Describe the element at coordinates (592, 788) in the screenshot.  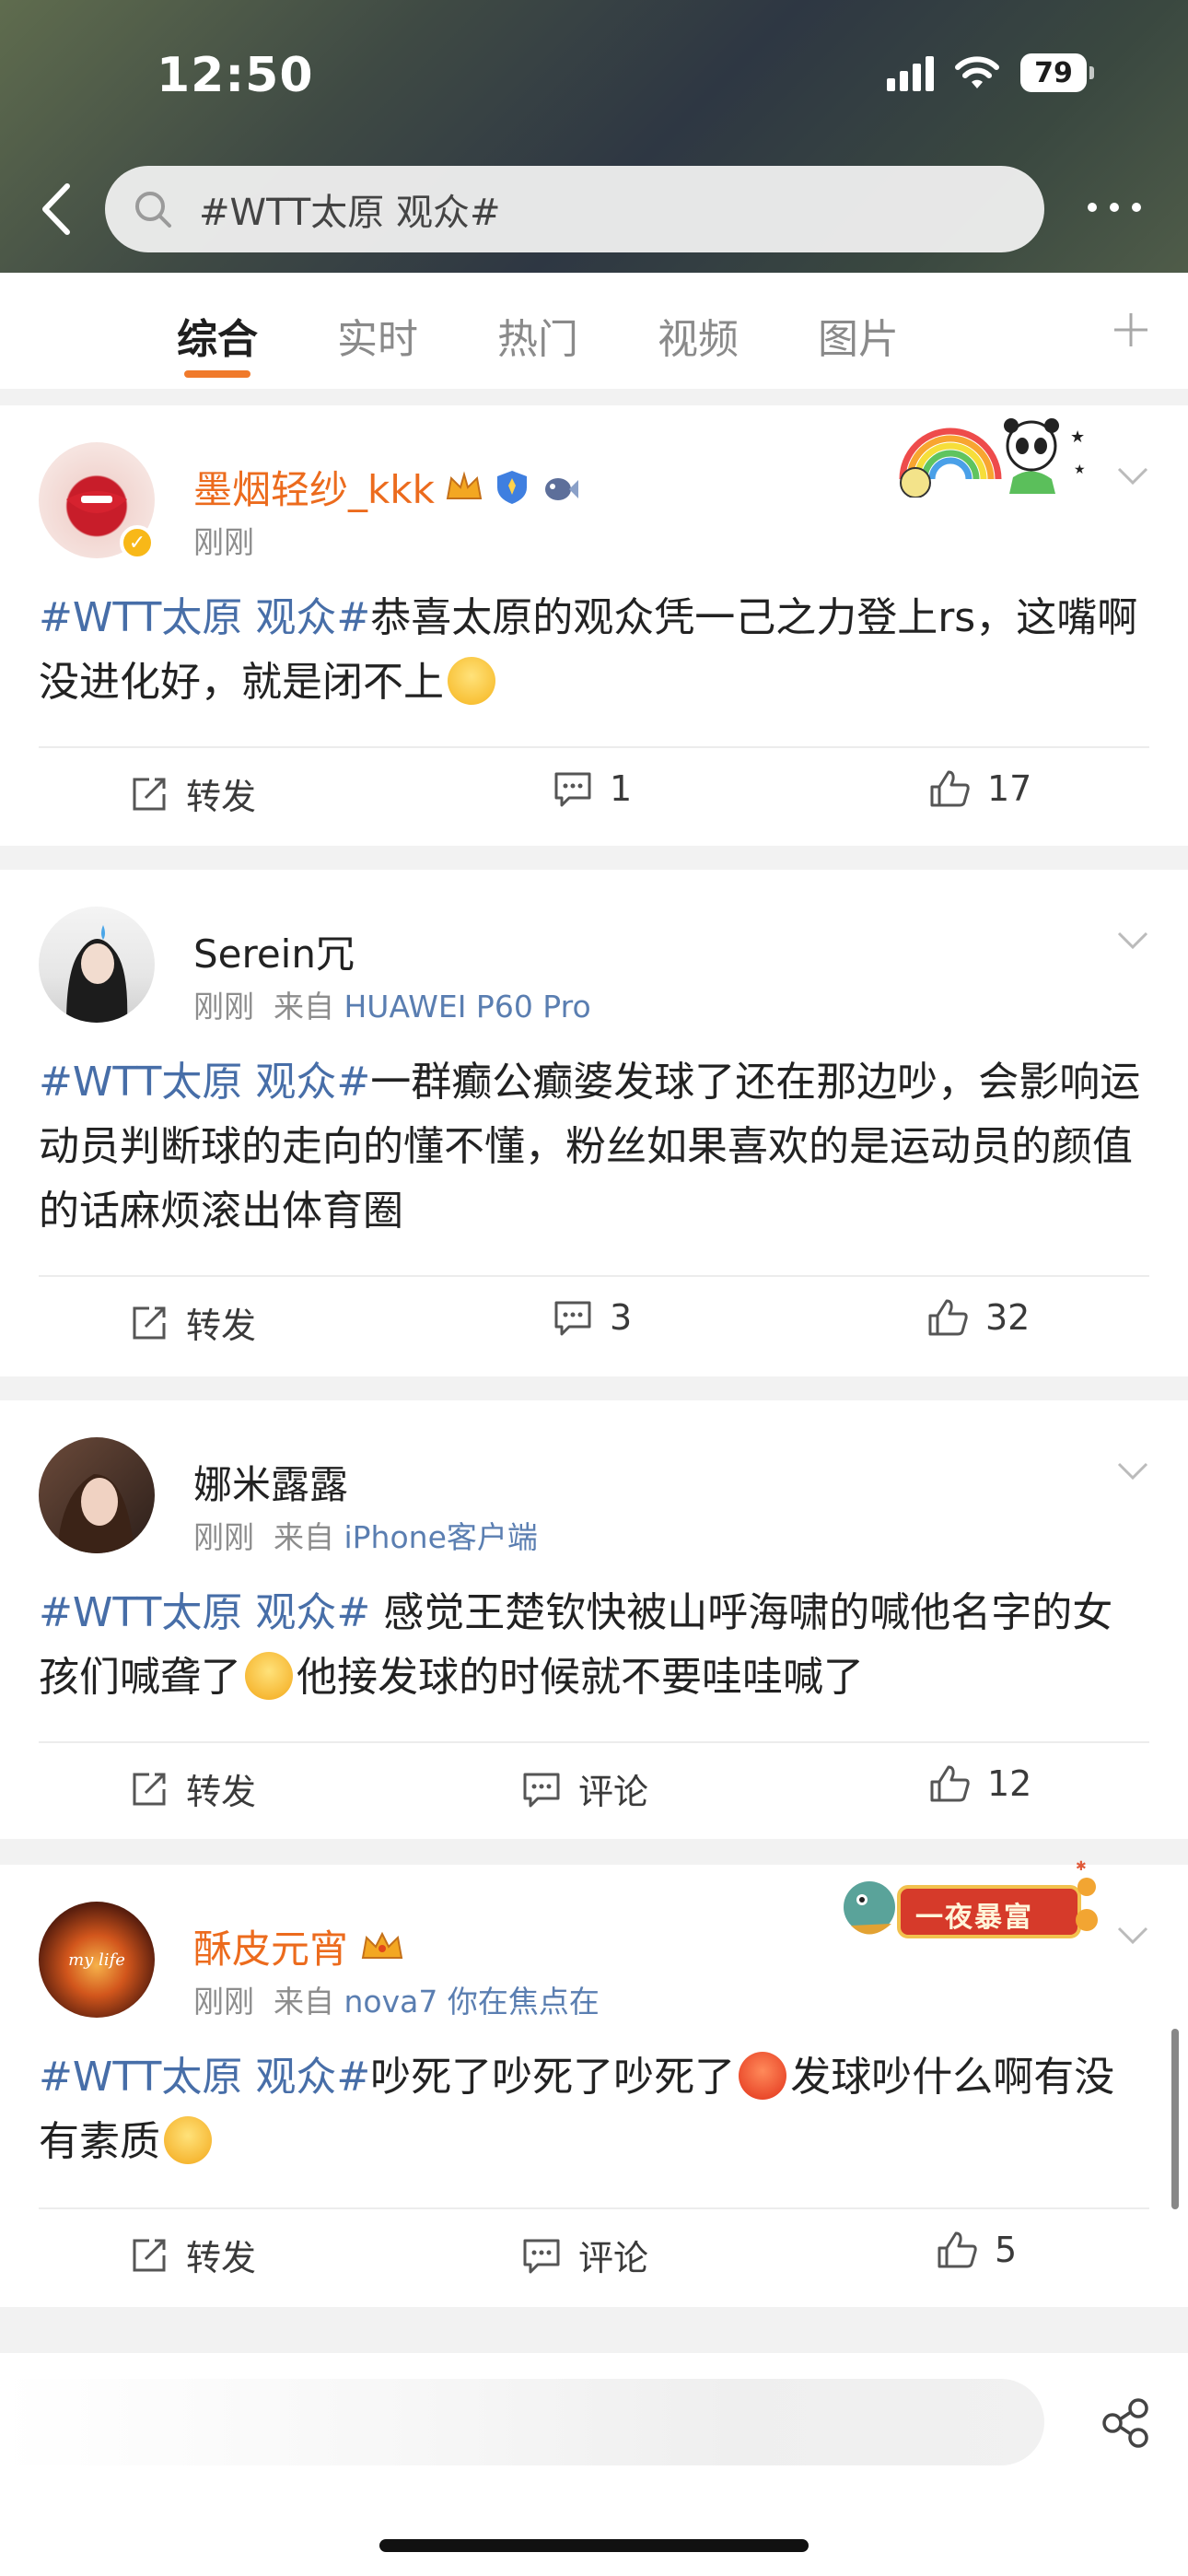
I see `comment-button: 1` at that location.